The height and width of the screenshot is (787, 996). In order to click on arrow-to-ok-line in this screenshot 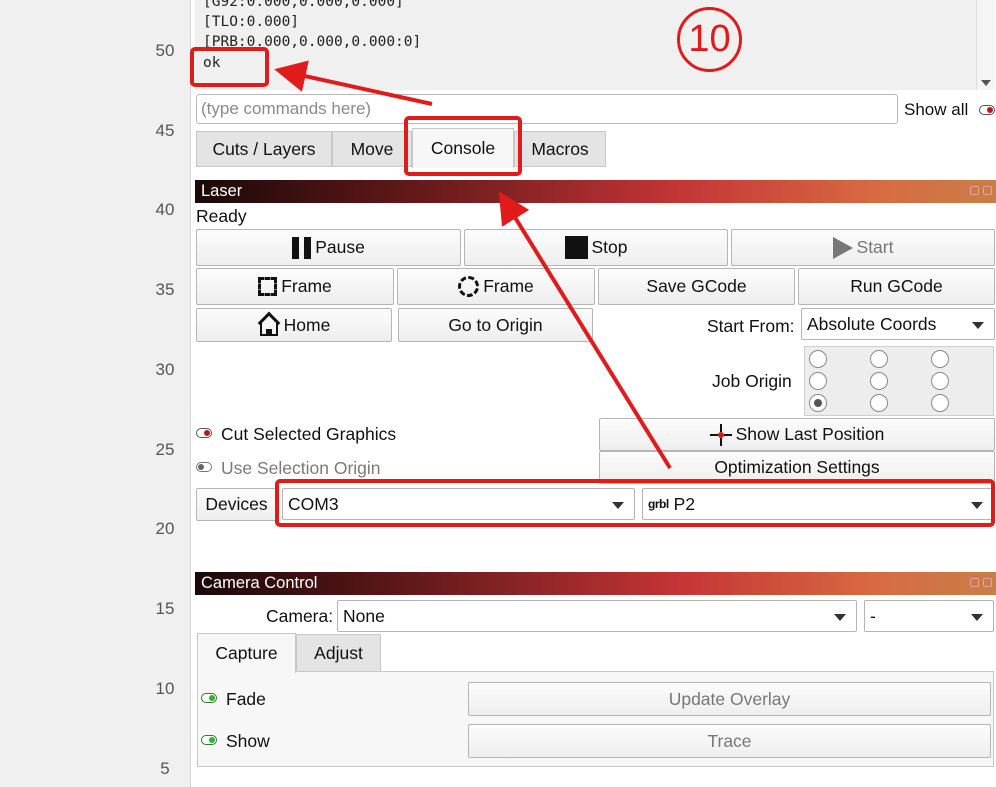, I will do `click(353, 83)`.